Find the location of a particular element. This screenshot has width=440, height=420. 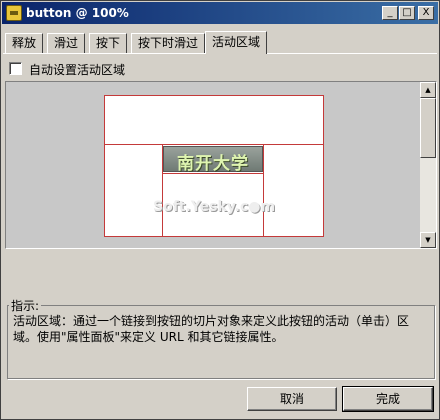

done-button: 完成 is located at coordinates (388, 399).